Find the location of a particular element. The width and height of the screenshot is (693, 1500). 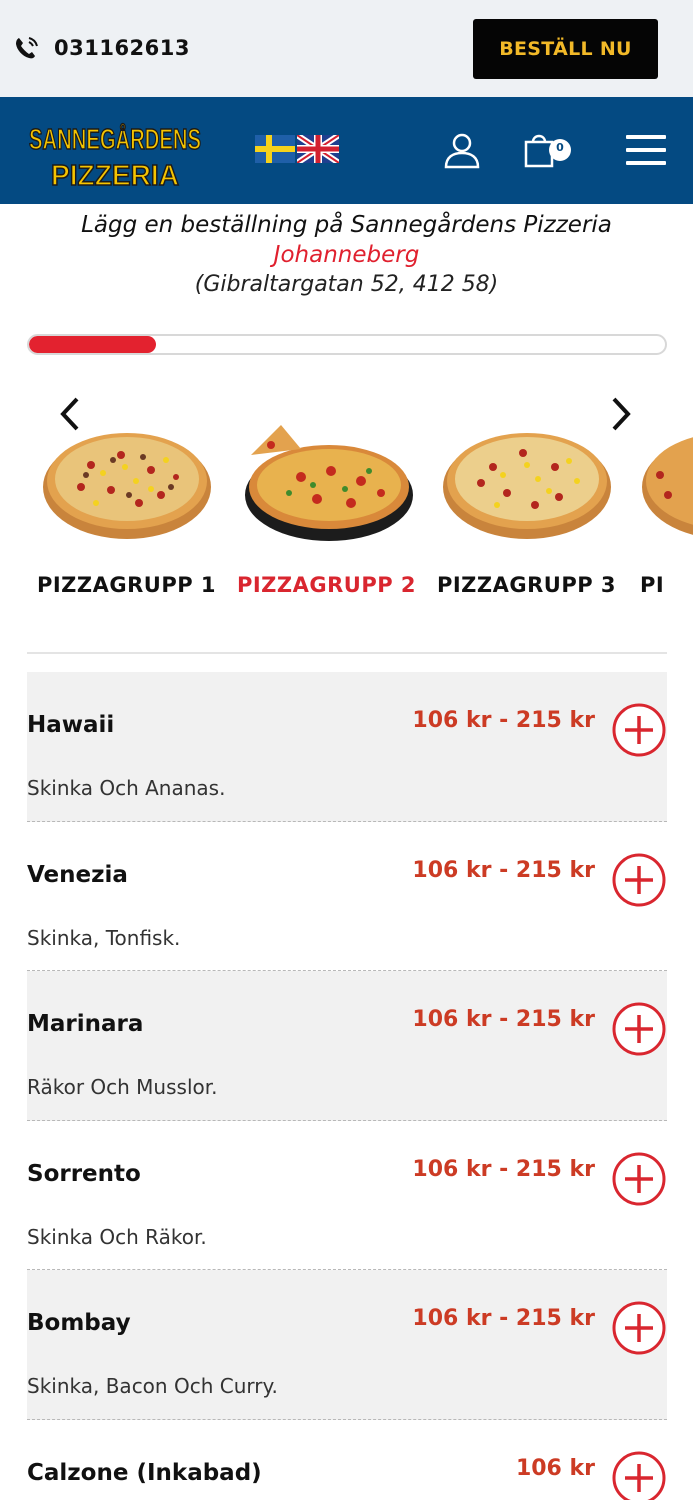

item-price: 106 kr is located at coordinates (555, 1468).